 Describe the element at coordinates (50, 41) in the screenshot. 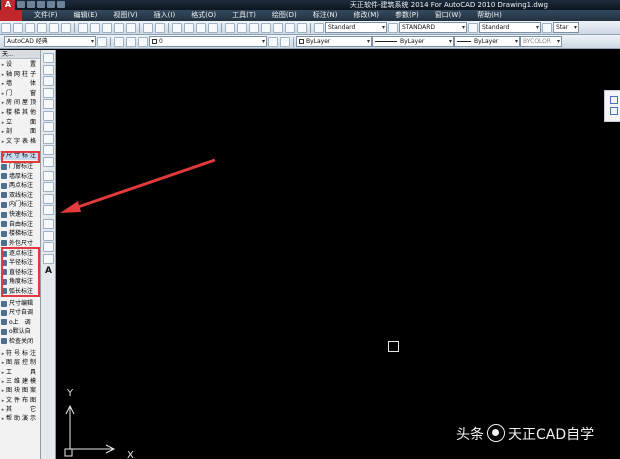

I see `workspace-select: AutoCAD 经典` at that location.